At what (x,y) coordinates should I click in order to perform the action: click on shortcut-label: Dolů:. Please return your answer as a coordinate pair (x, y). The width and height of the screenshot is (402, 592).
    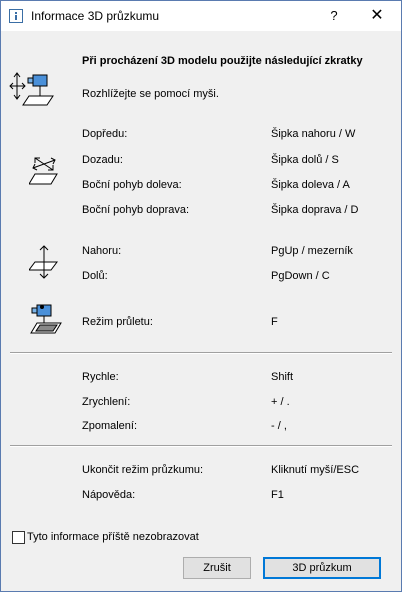
    Looking at the image, I should click on (95, 276).